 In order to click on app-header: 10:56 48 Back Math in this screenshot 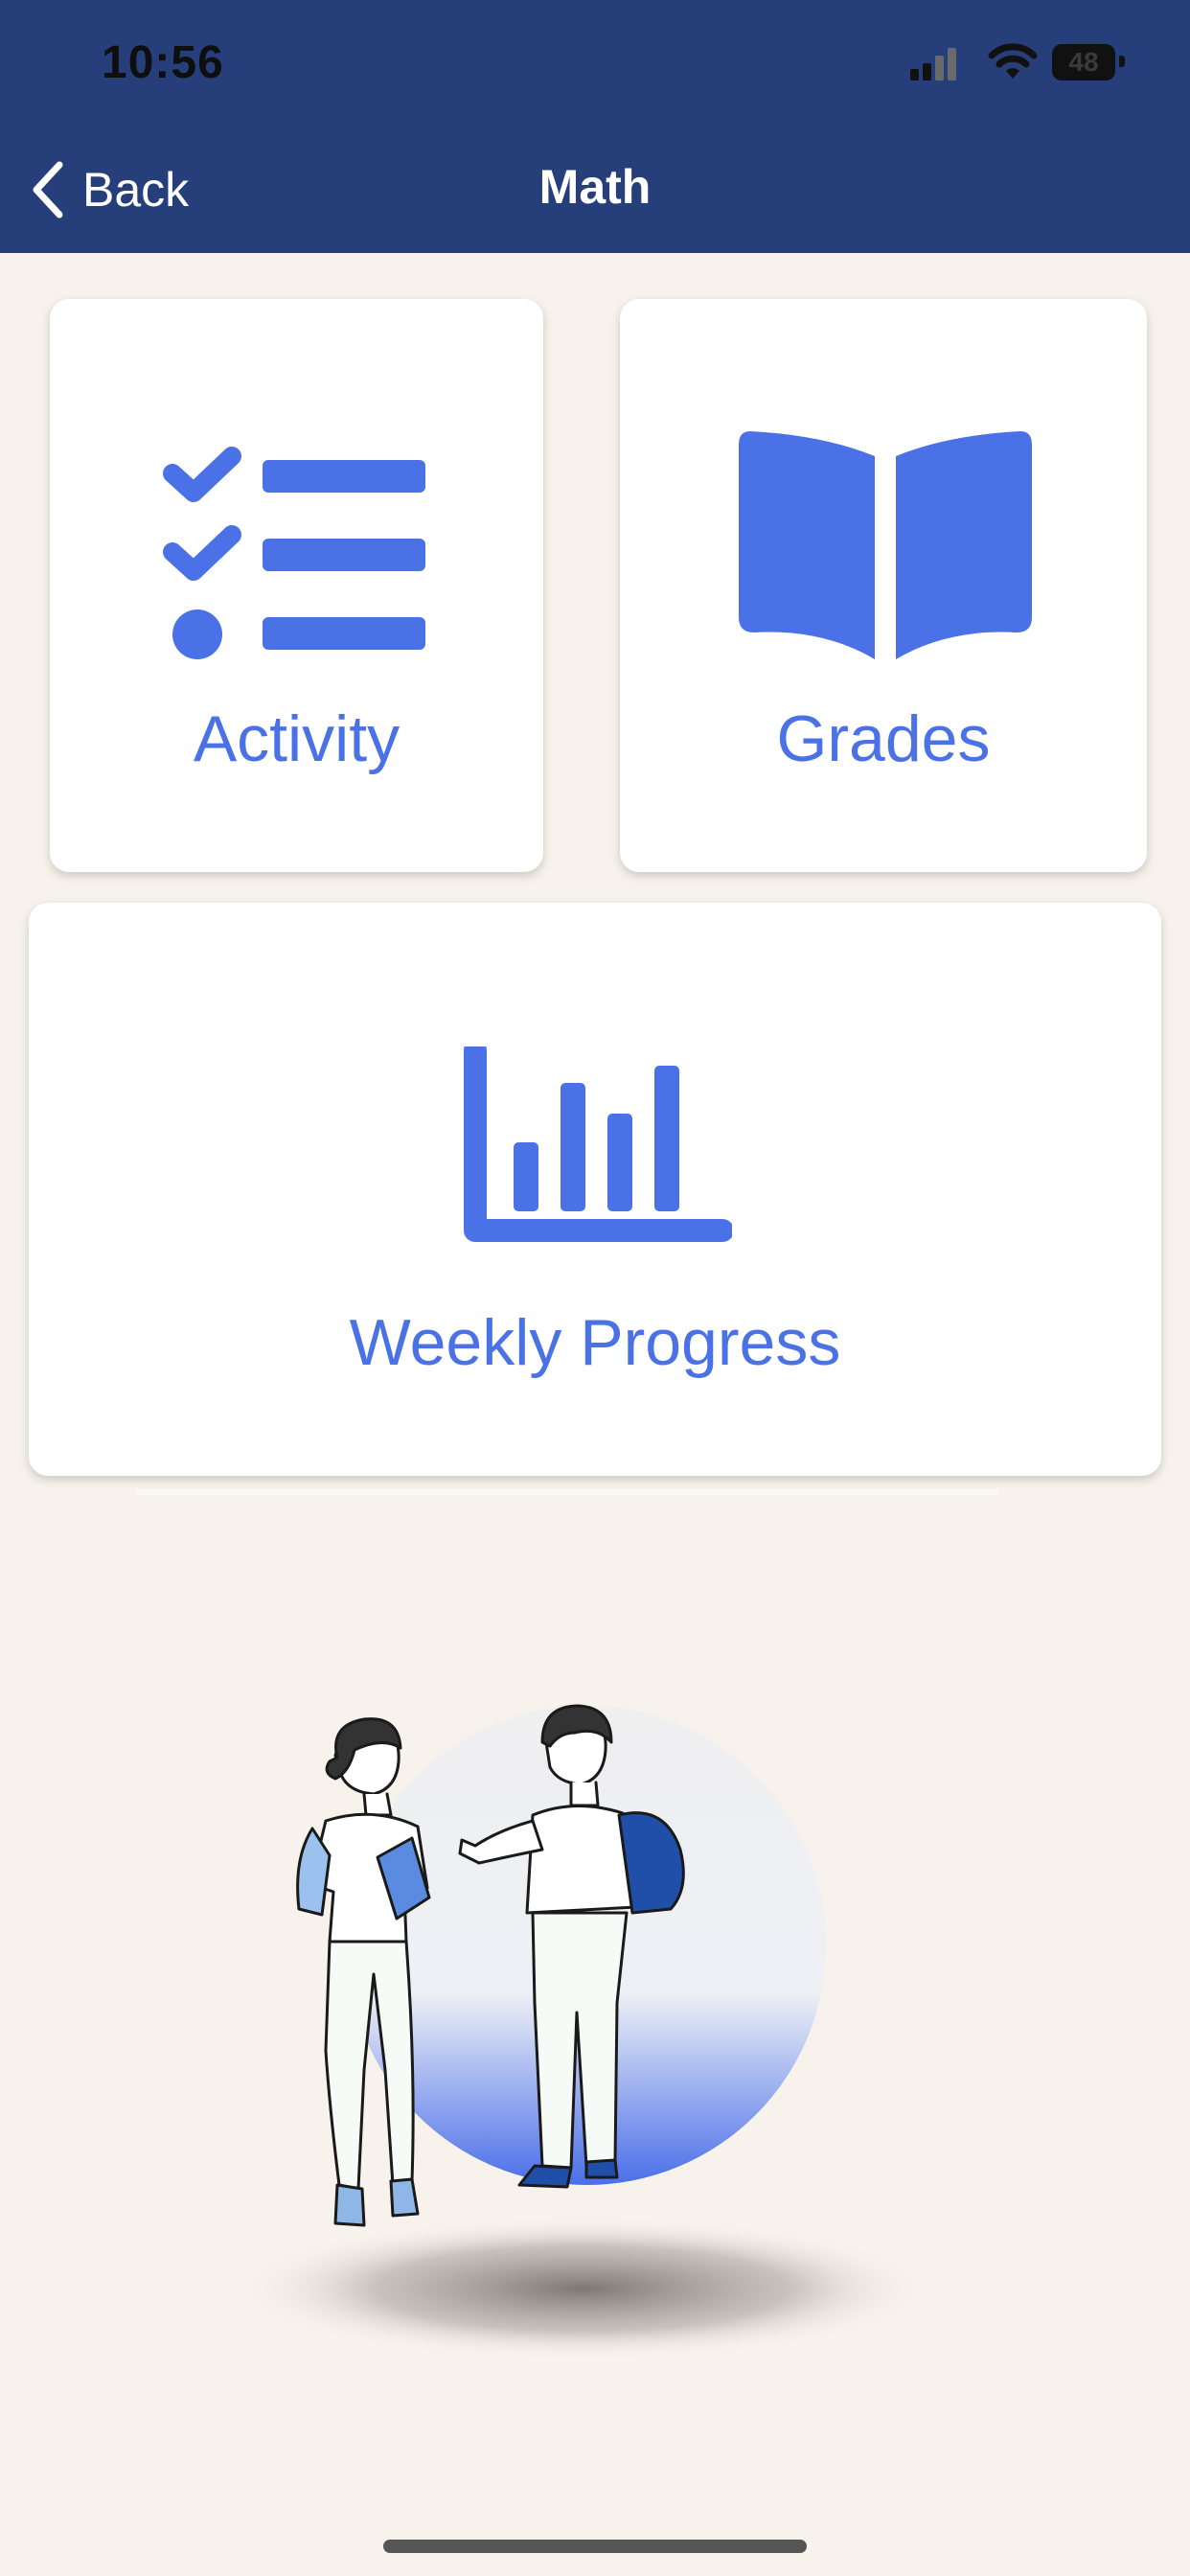, I will do `click(595, 126)`.